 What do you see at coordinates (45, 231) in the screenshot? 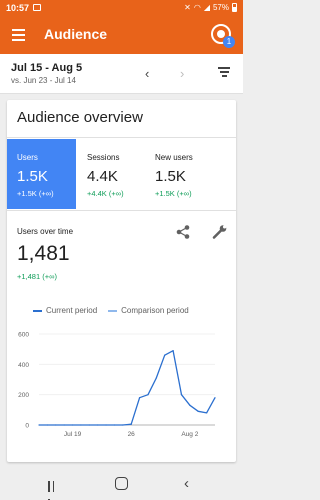
I see `users-over-time-label: Users over time` at bounding box center [45, 231].